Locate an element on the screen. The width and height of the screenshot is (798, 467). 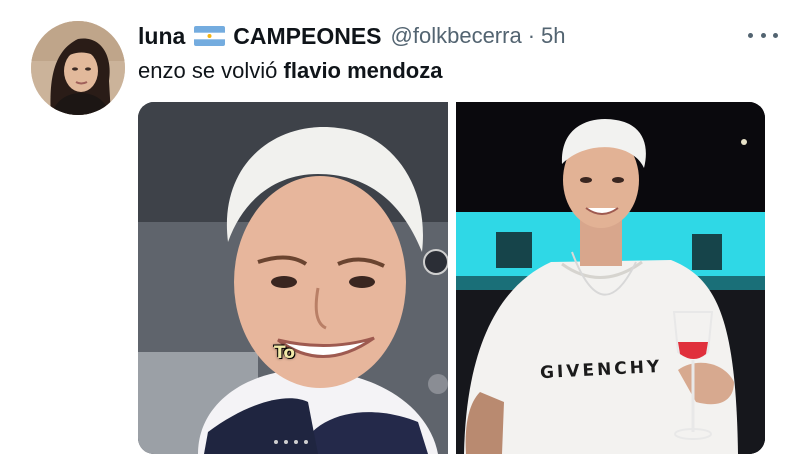
argentina-flag-icon is located at coordinates (210, 36).